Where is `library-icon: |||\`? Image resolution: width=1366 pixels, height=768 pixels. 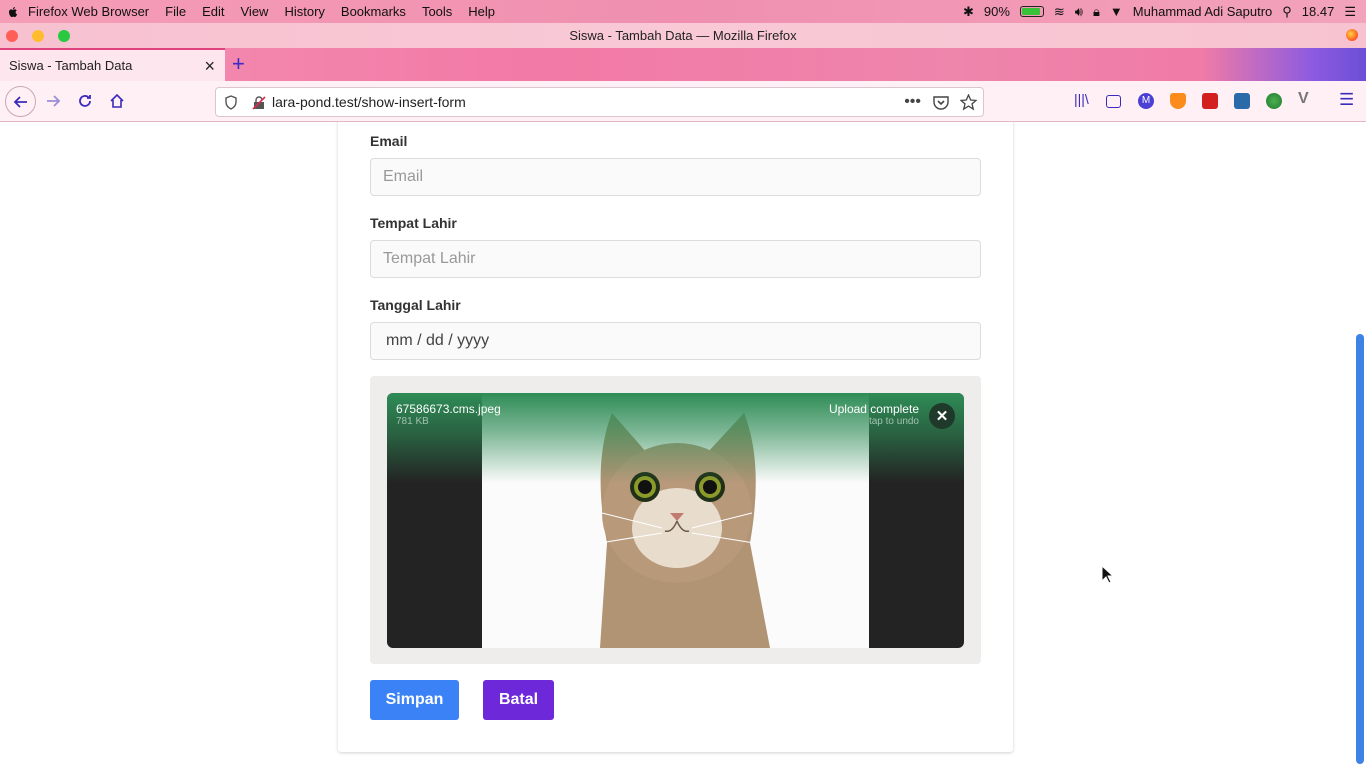
library-icon: |||\ is located at coordinates (1082, 99).